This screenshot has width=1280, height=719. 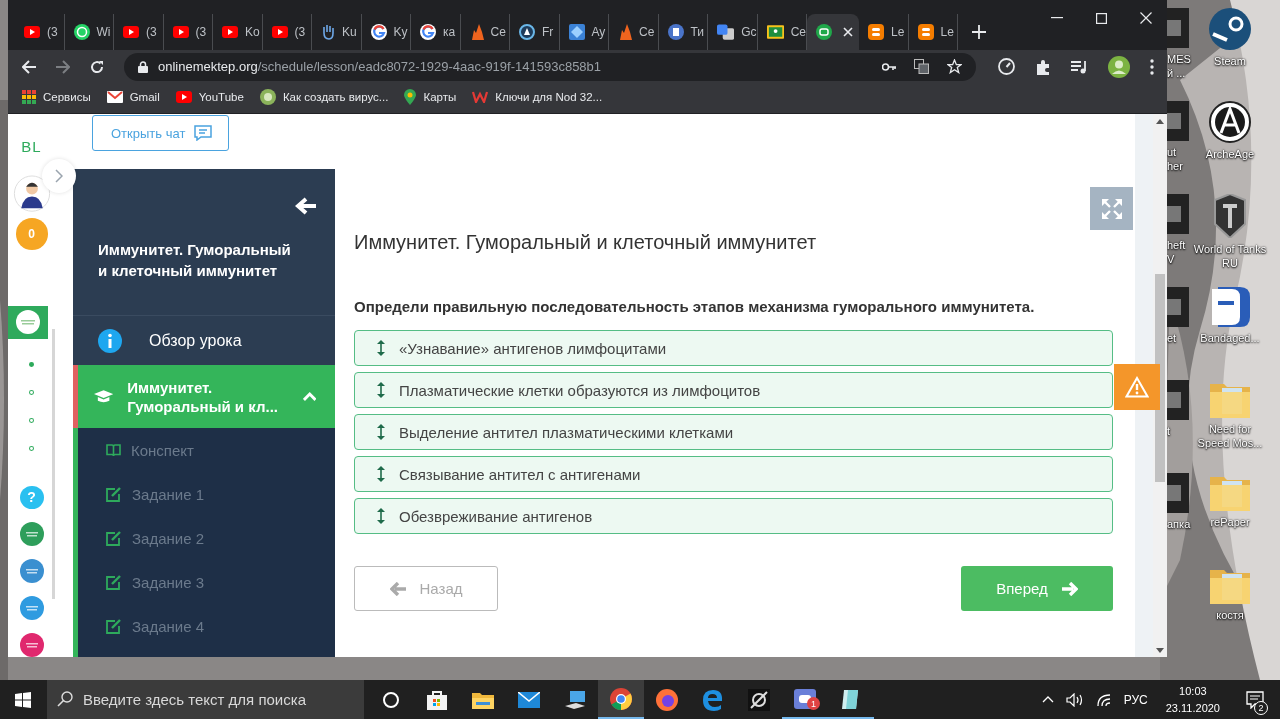 I want to click on course-tile, so click(x=28, y=322).